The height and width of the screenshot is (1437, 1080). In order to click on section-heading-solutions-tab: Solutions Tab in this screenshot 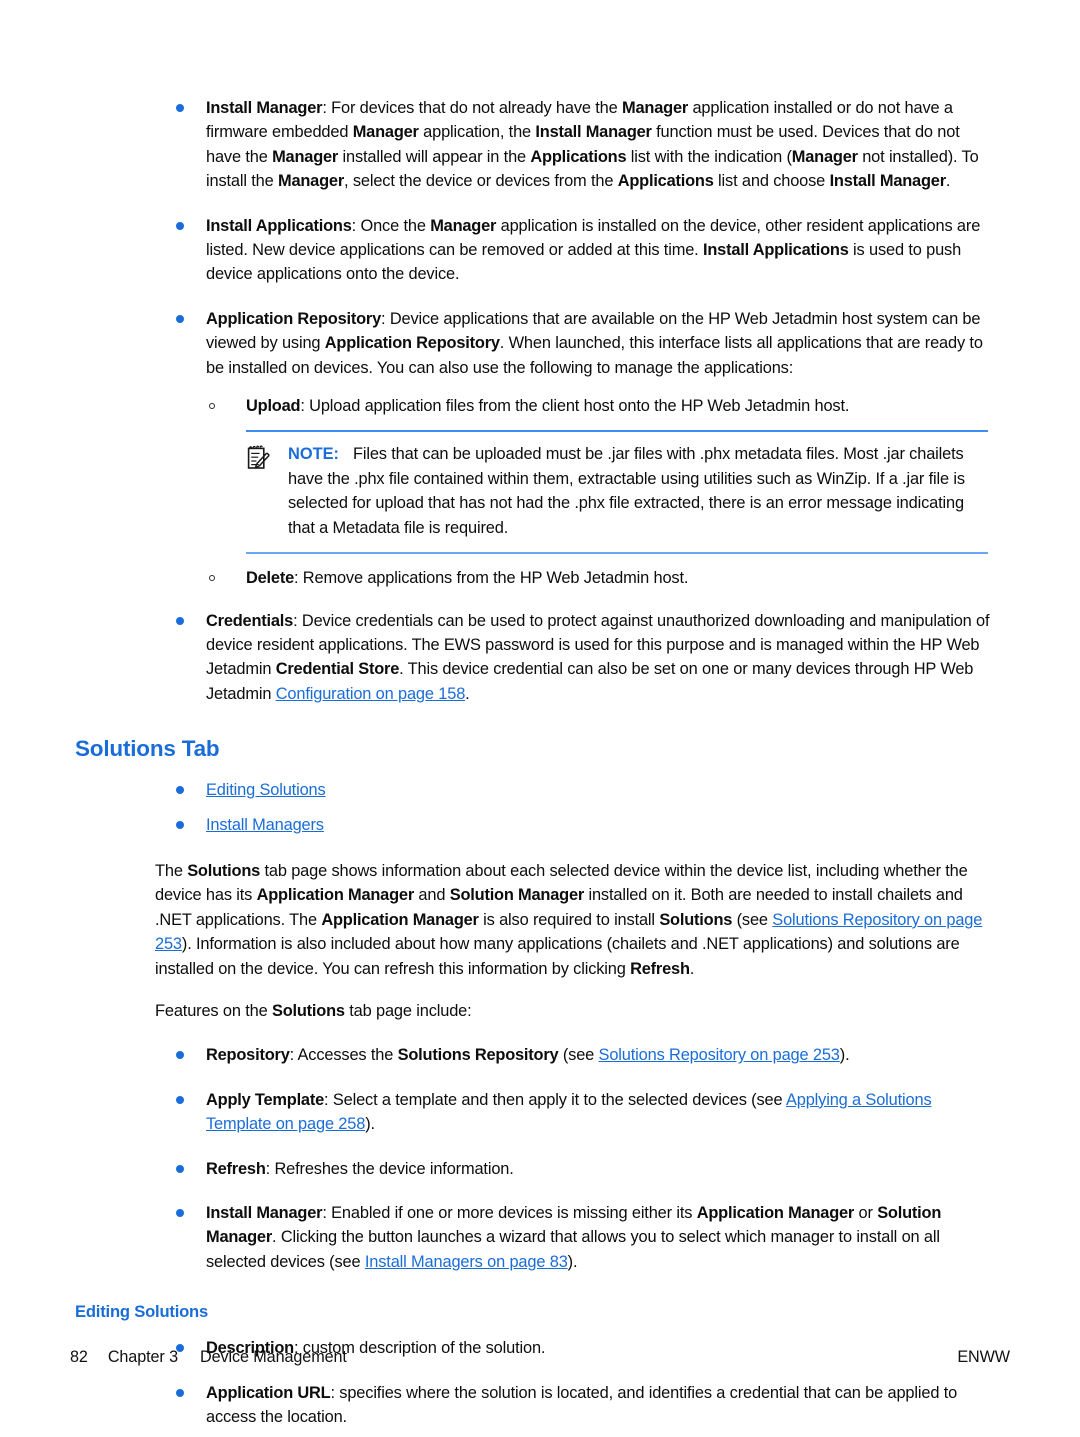, I will do `click(147, 749)`.